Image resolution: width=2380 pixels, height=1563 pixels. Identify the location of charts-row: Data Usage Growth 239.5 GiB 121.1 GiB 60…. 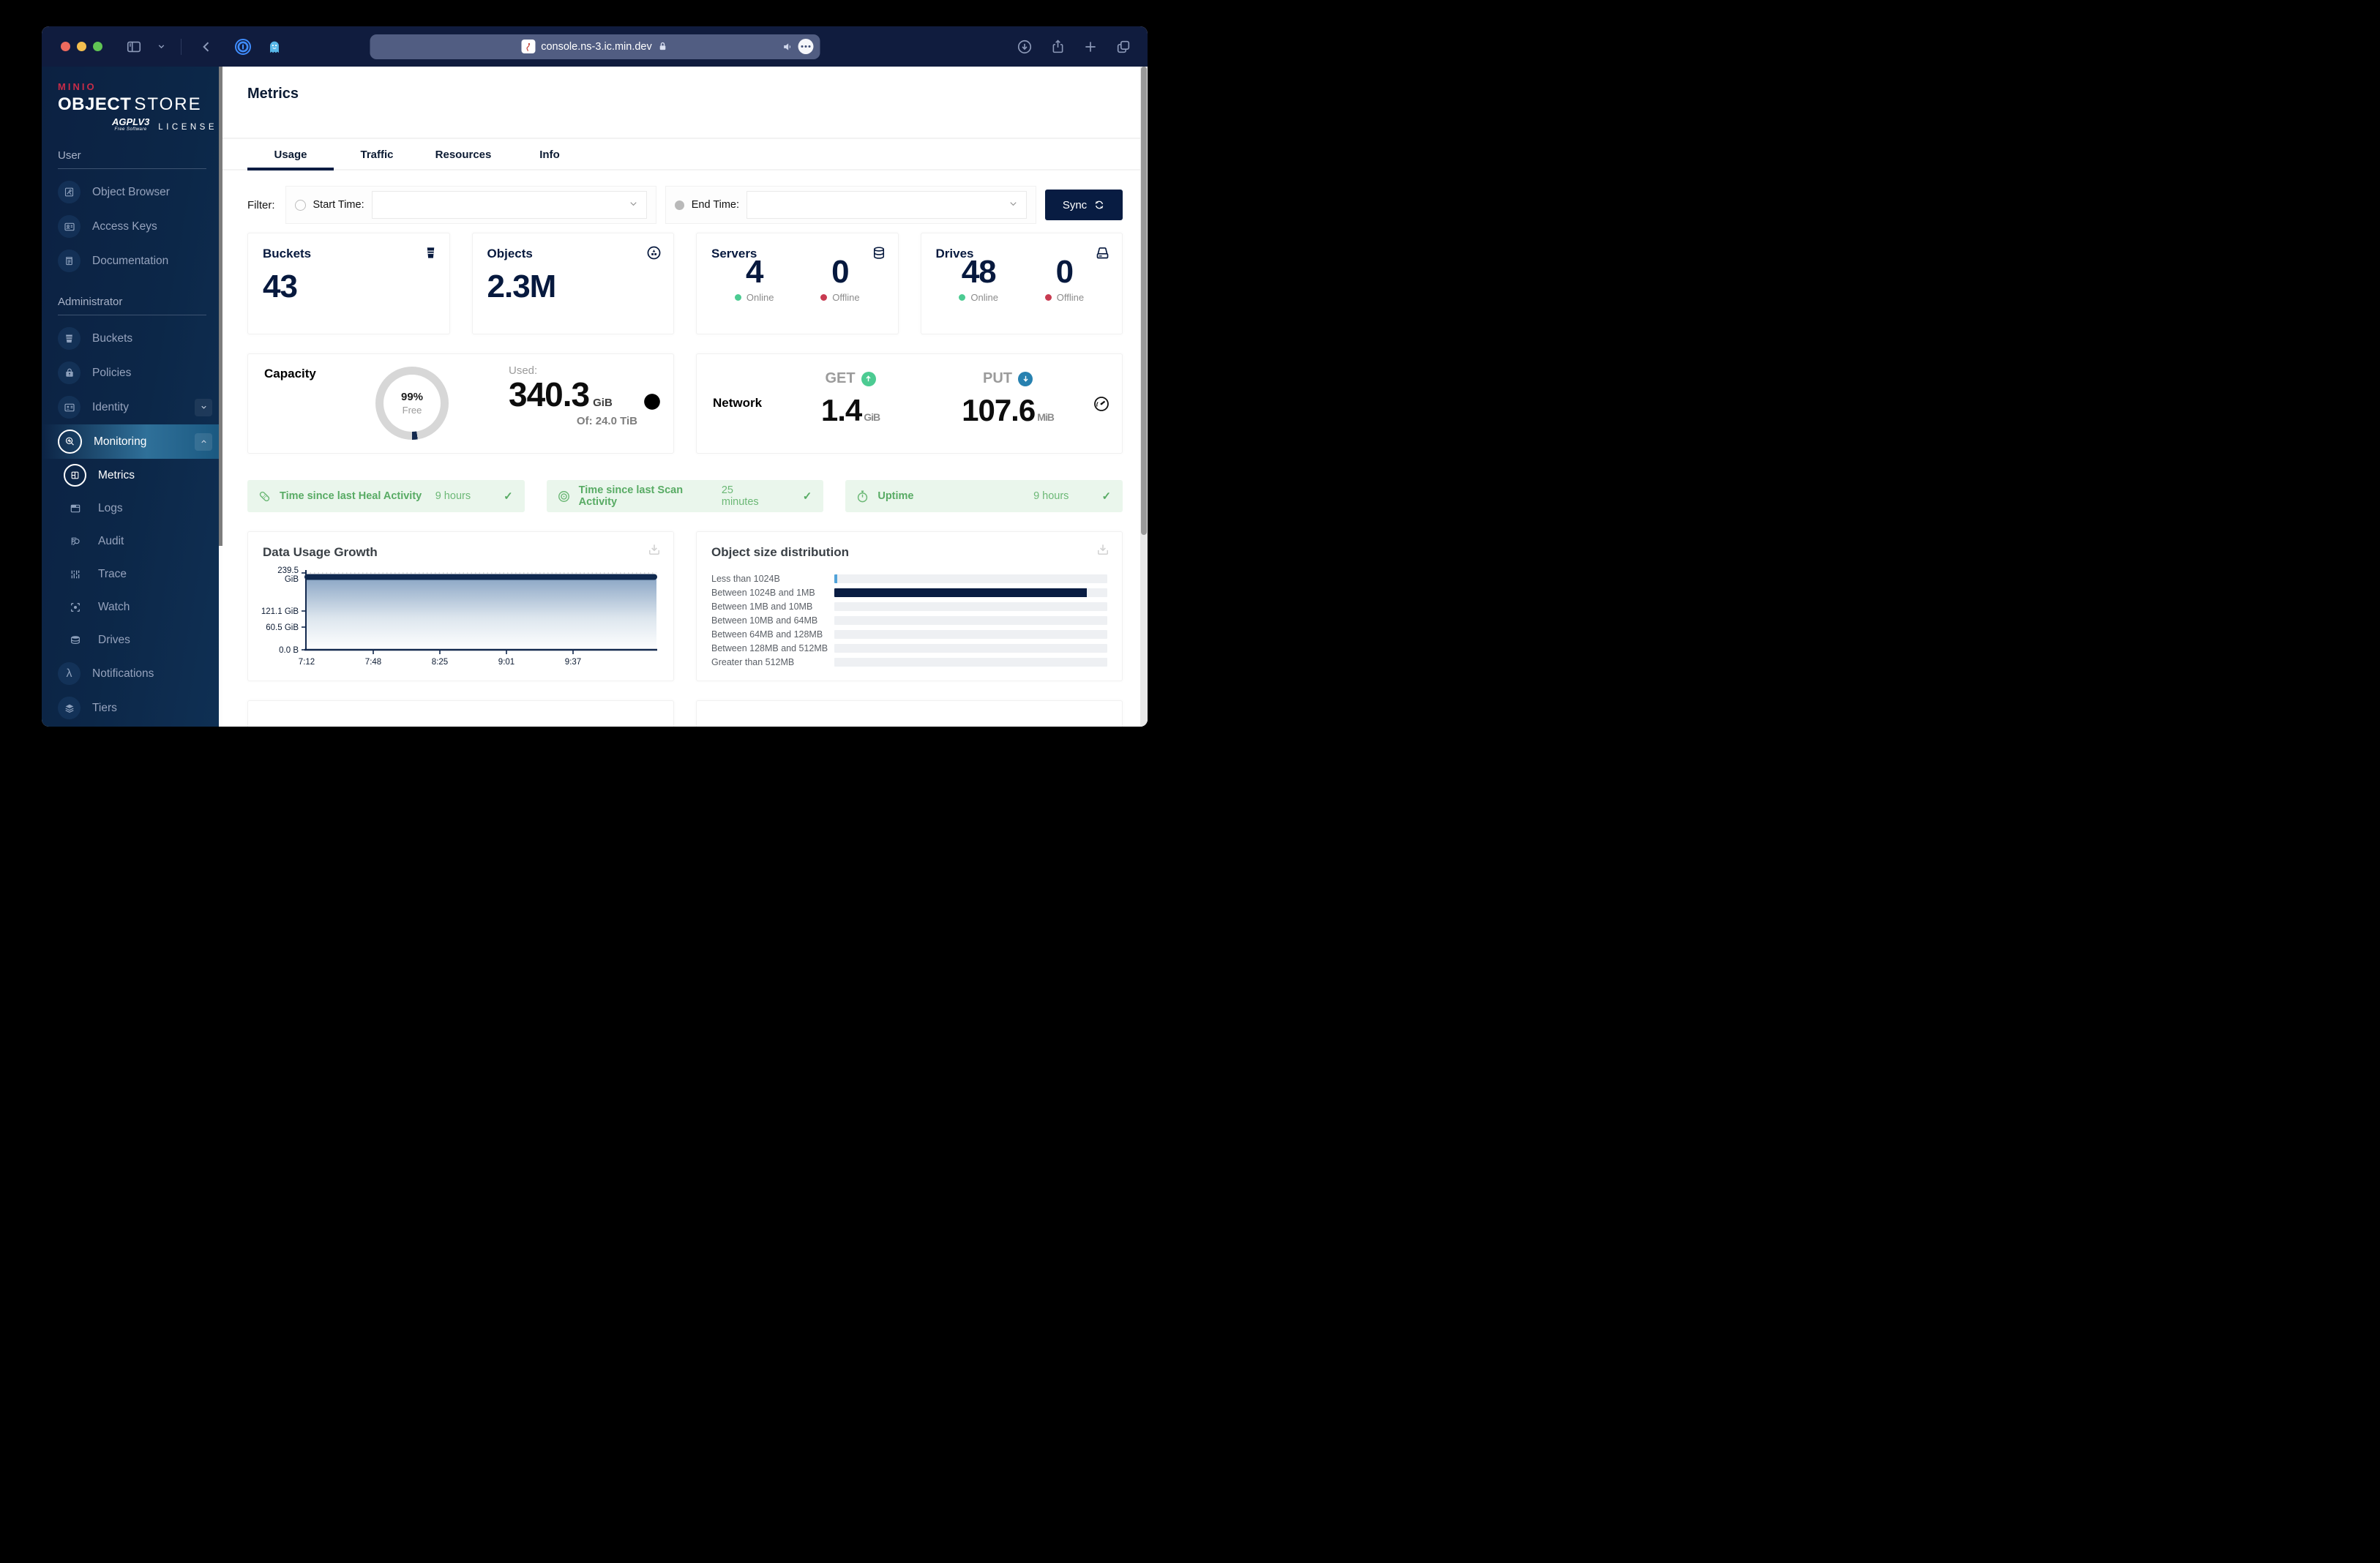
(685, 606).